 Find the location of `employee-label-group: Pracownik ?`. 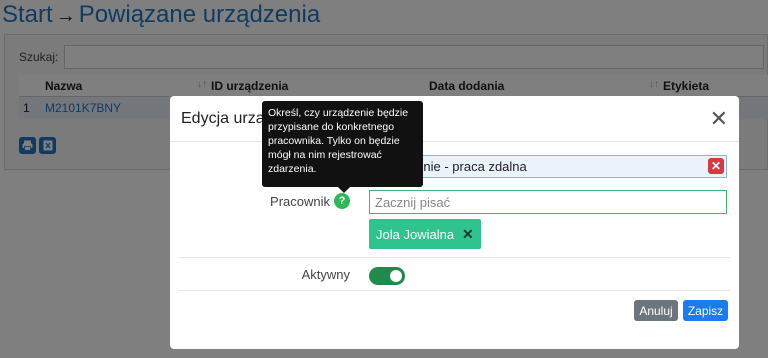

employee-label-group: Pracownik ? is located at coordinates (310, 201).